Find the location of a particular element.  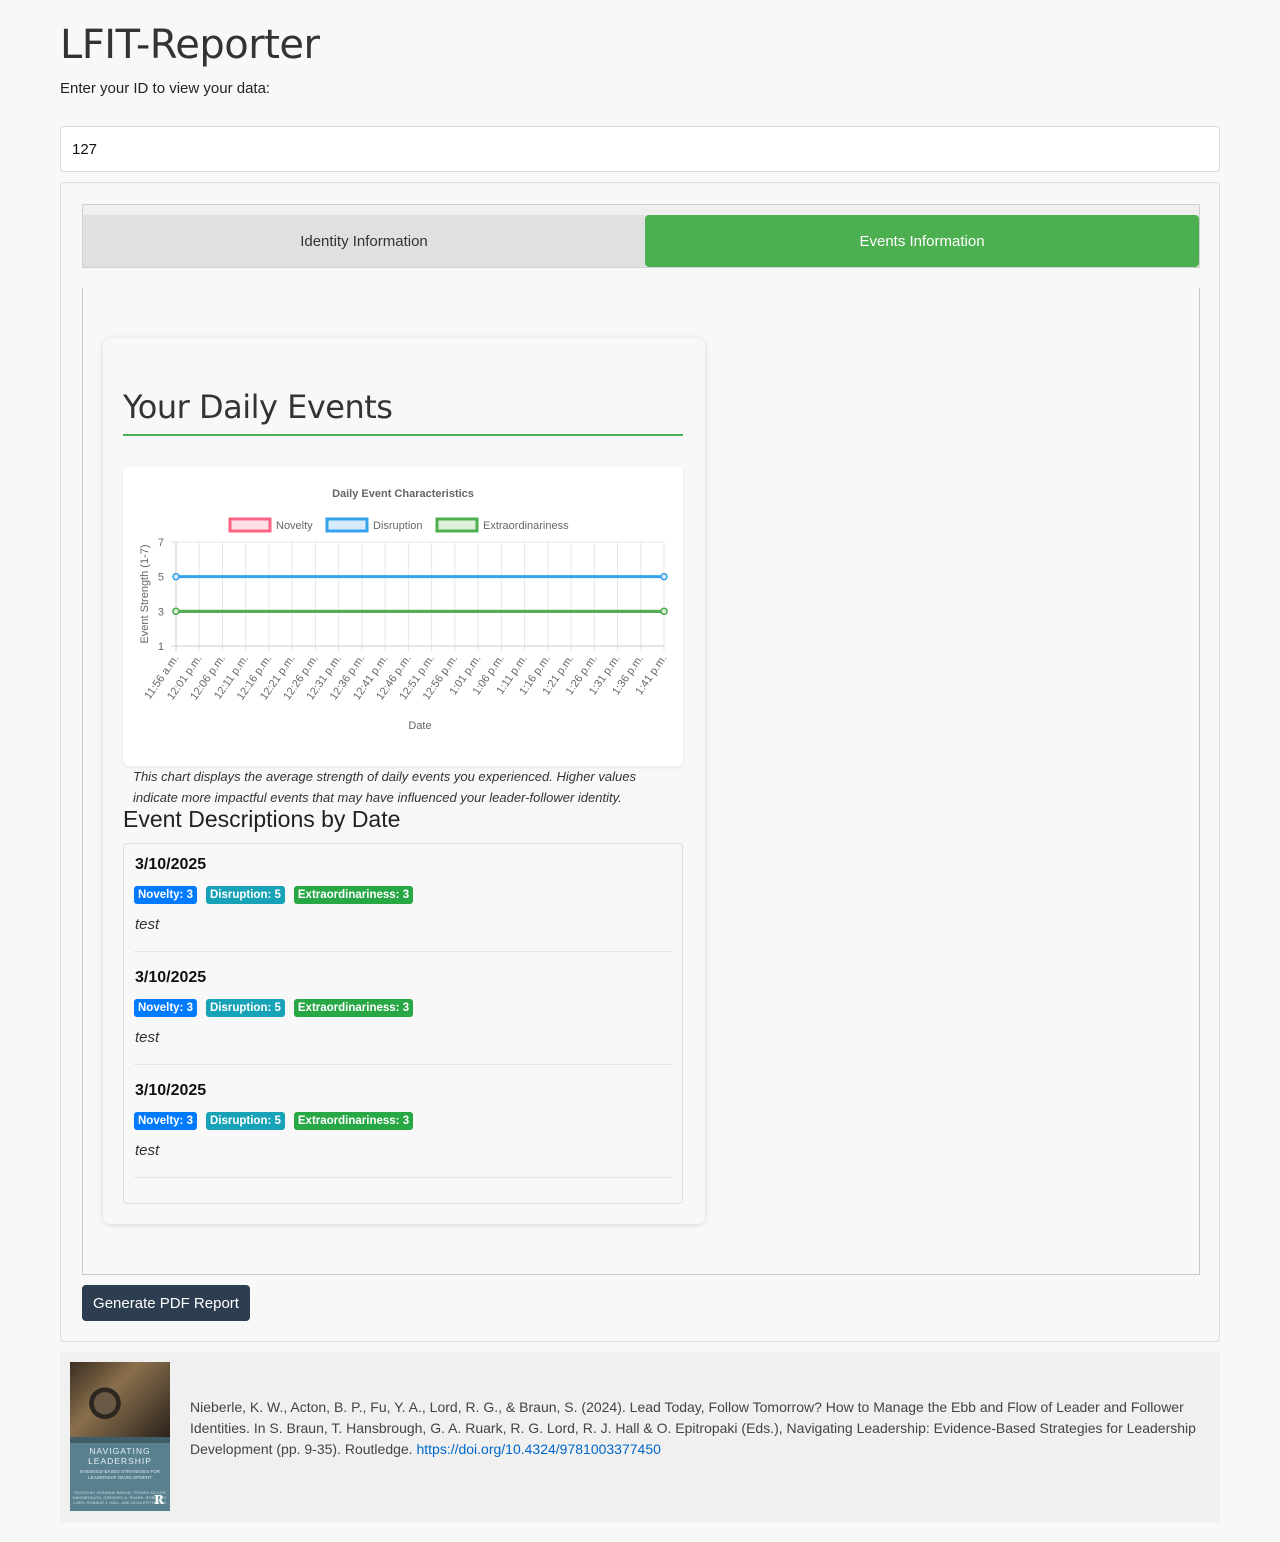

y-tick-label: 5 is located at coordinates (161, 578).